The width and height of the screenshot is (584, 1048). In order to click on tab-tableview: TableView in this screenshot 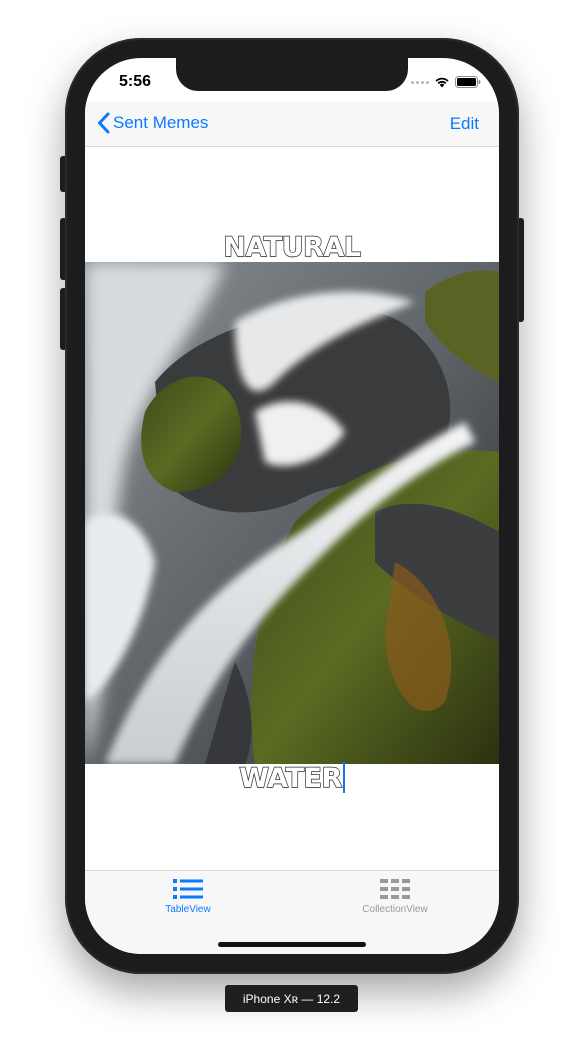, I will do `click(188, 896)`.